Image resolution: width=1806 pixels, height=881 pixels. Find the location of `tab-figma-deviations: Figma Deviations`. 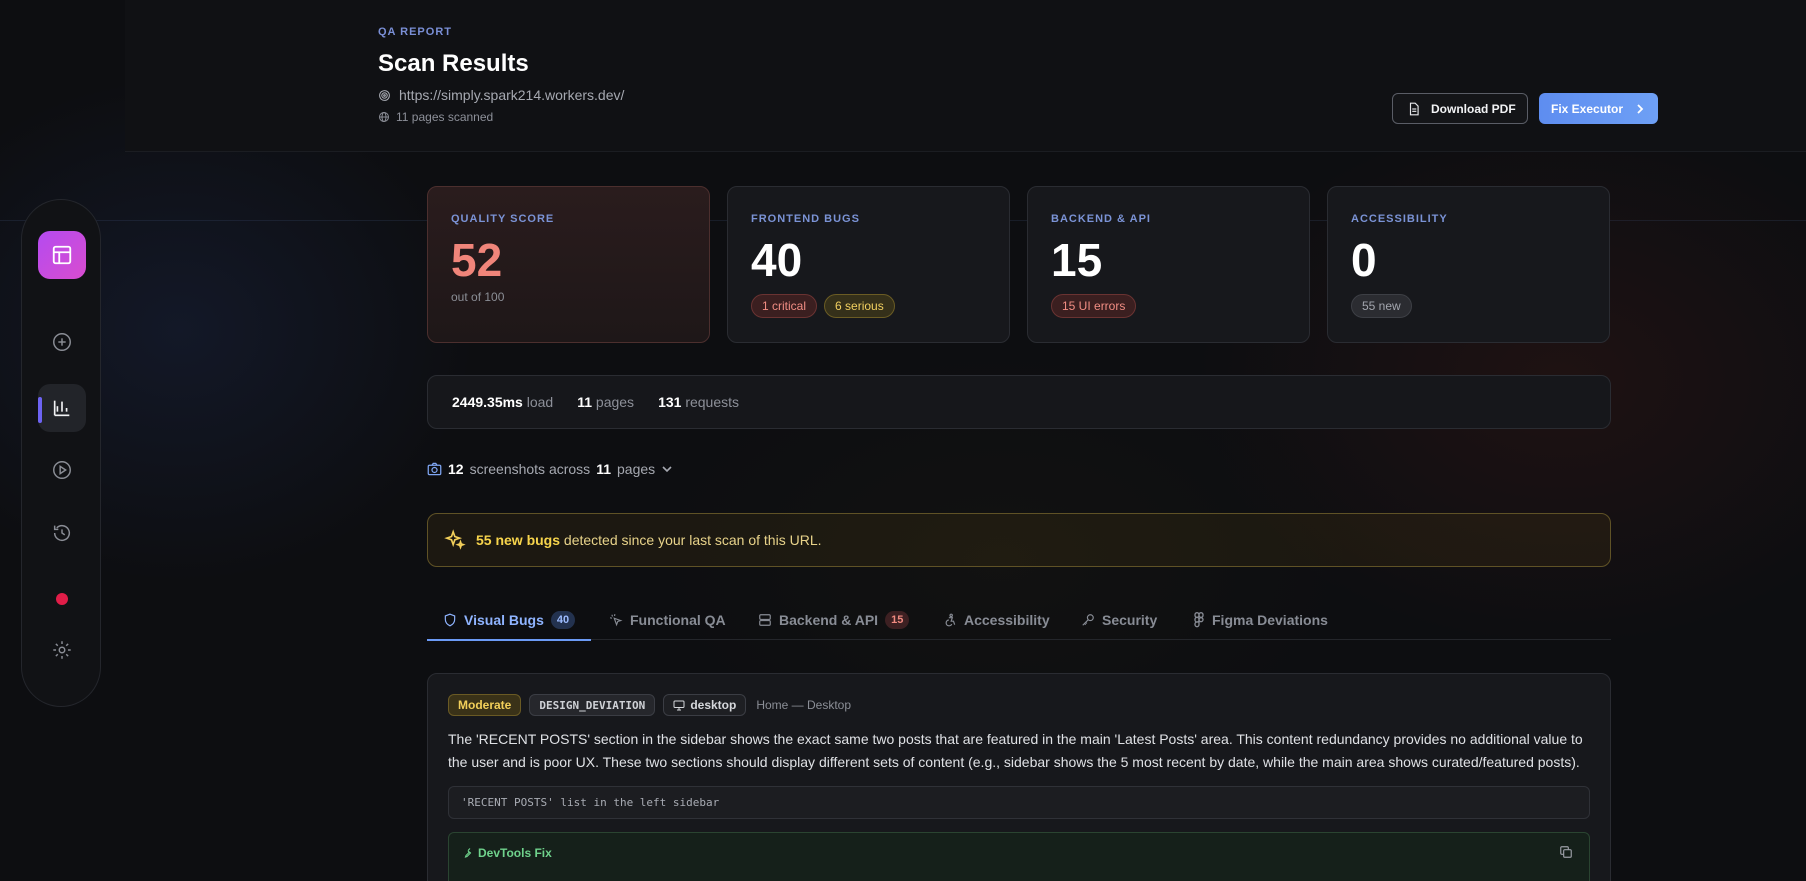

tab-figma-deviations: Figma Deviations is located at coordinates (1260, 620).